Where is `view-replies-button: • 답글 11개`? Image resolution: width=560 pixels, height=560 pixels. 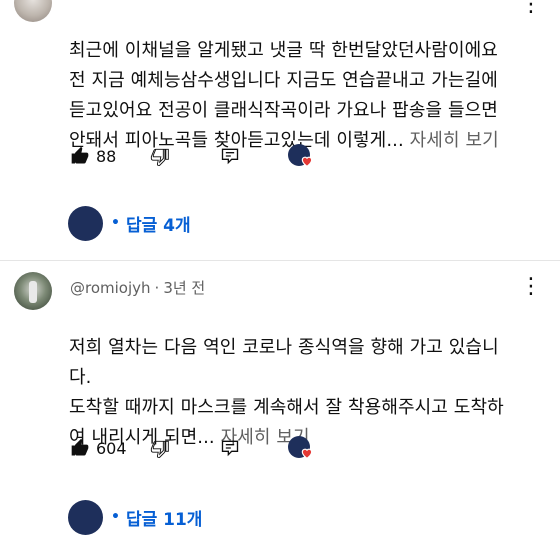 view-replies-button: • 답글 11개 is located at coordinates (135, 517).